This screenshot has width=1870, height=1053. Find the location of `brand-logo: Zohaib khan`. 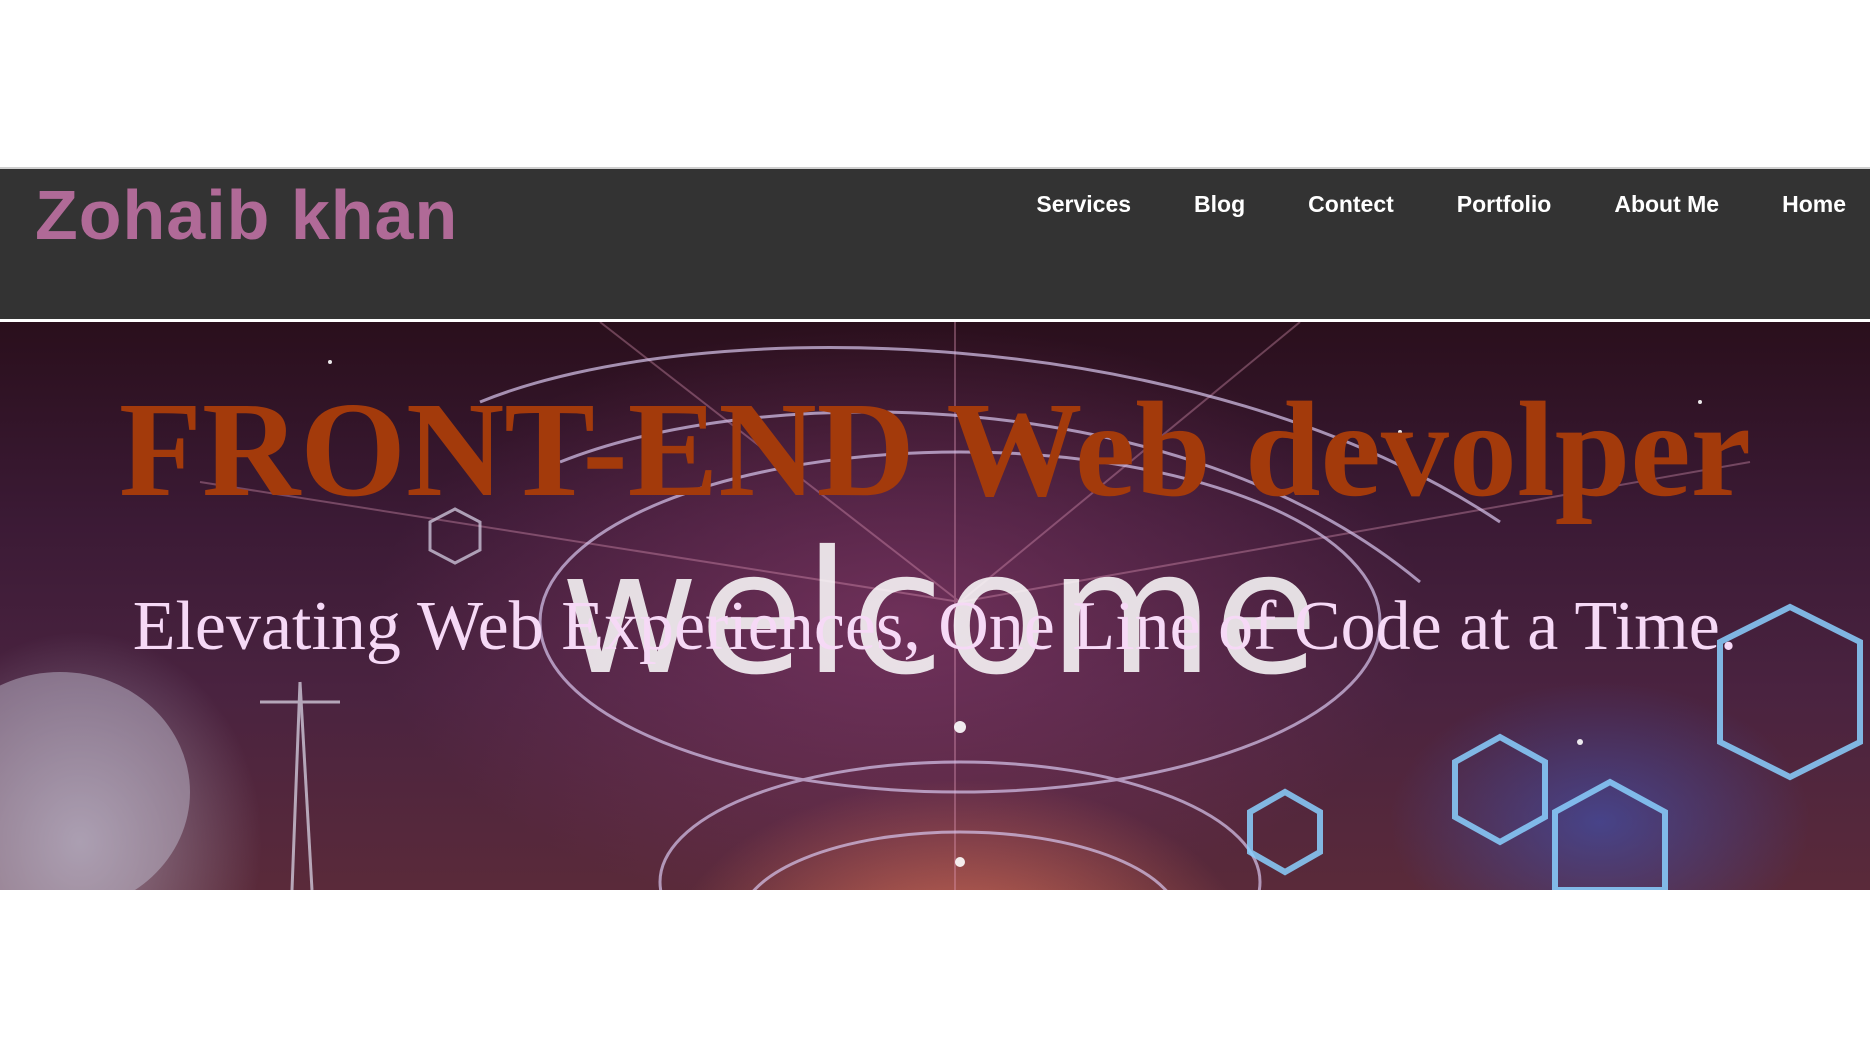

brand-logo: Zohaib khan is located at coordinates (246, 215).